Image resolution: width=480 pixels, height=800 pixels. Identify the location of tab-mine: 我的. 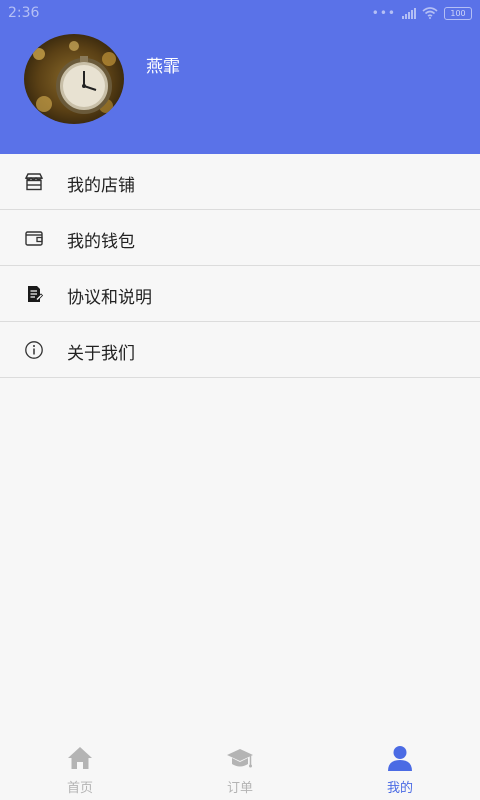
(400, 768).